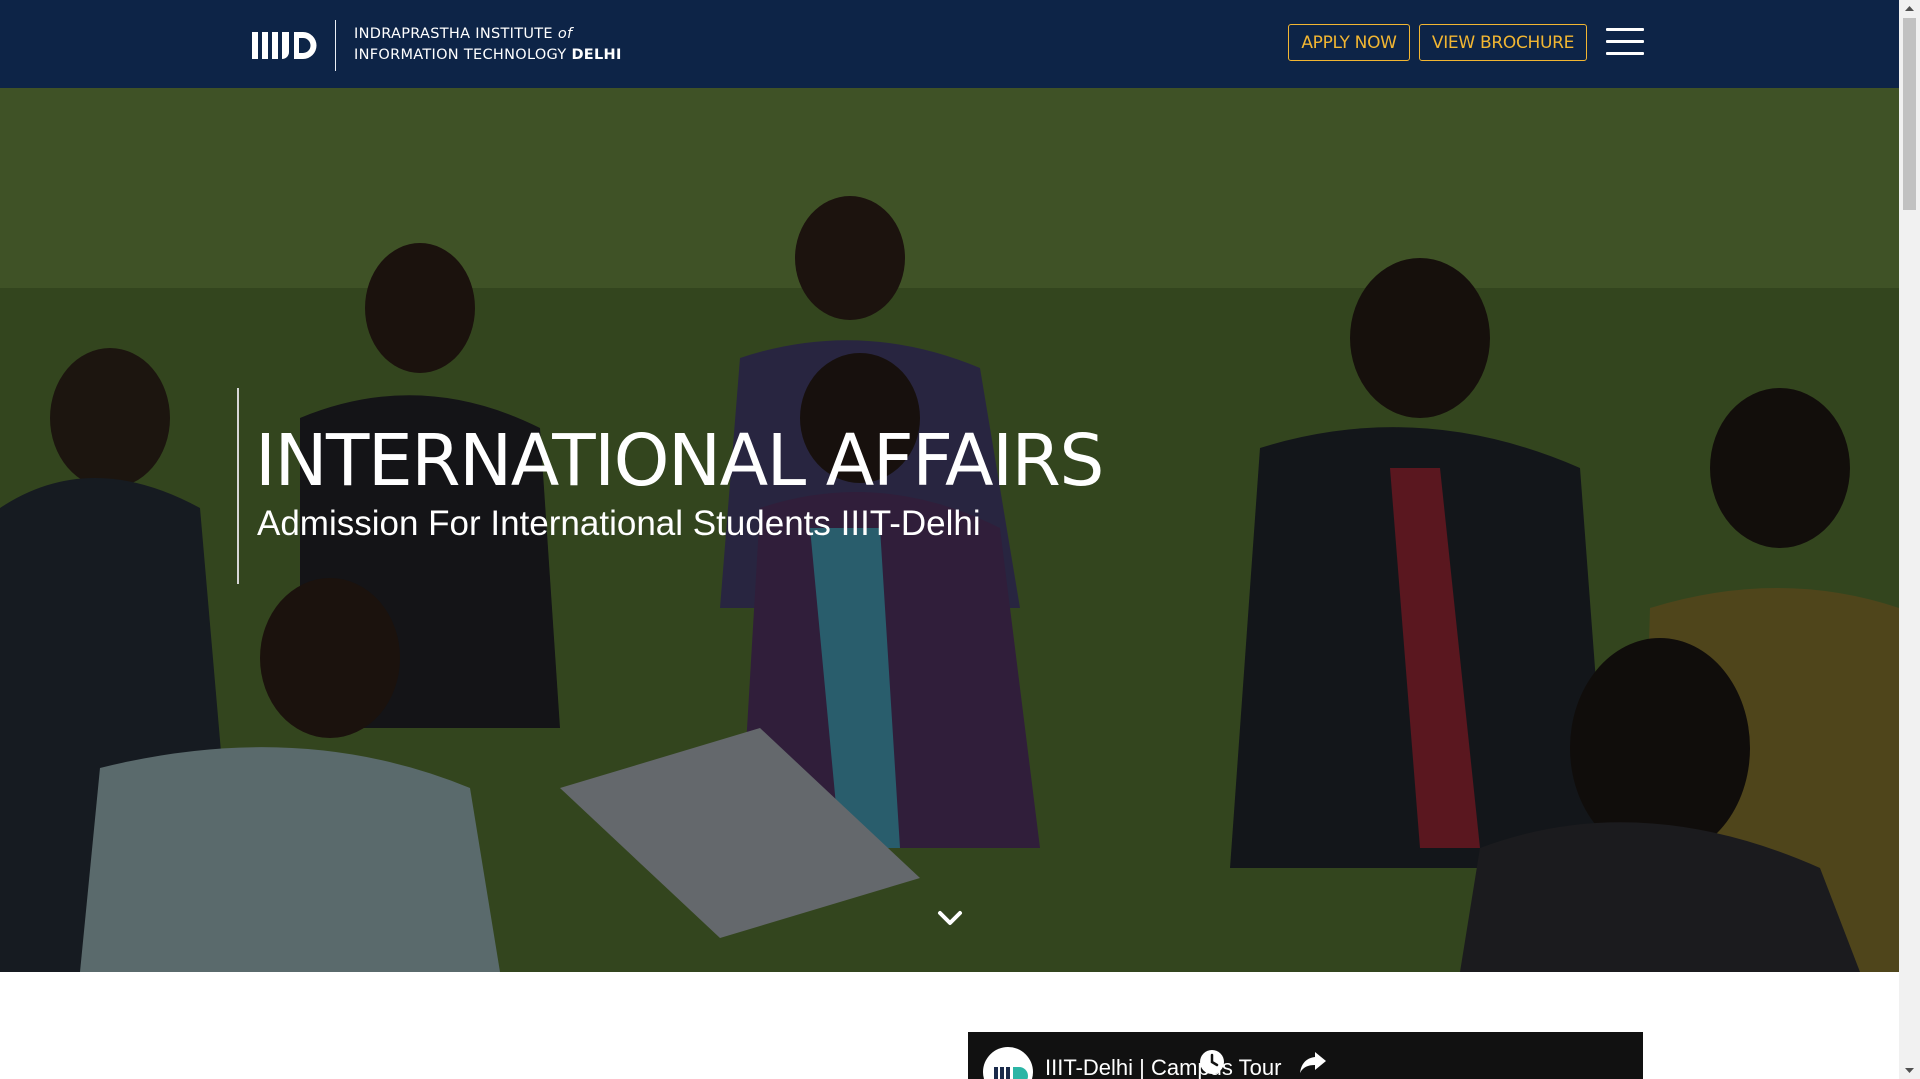 This screenshot has width=1920, height=1079. What do you see at coordinates (1163, 1067) in the screenshot?
I see `video-title: IIIT-Delhi | Campus Tour` at bounding box center [1163, 1067].